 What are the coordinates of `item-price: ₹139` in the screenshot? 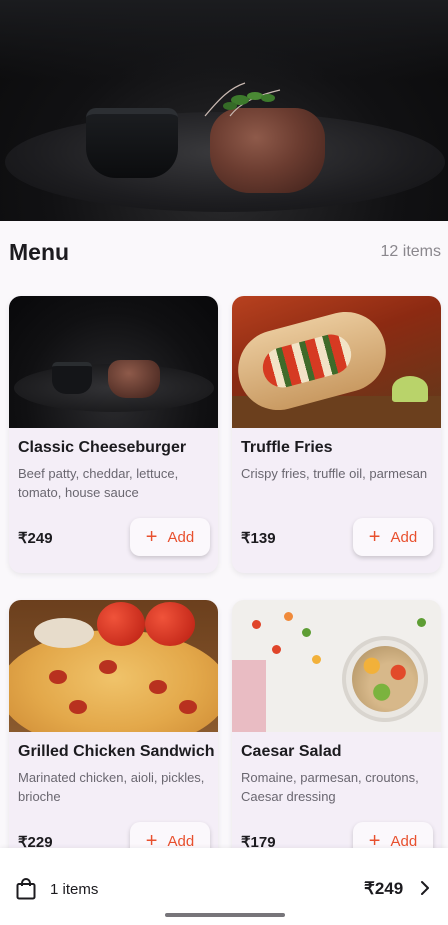 It's located at (258, 538).